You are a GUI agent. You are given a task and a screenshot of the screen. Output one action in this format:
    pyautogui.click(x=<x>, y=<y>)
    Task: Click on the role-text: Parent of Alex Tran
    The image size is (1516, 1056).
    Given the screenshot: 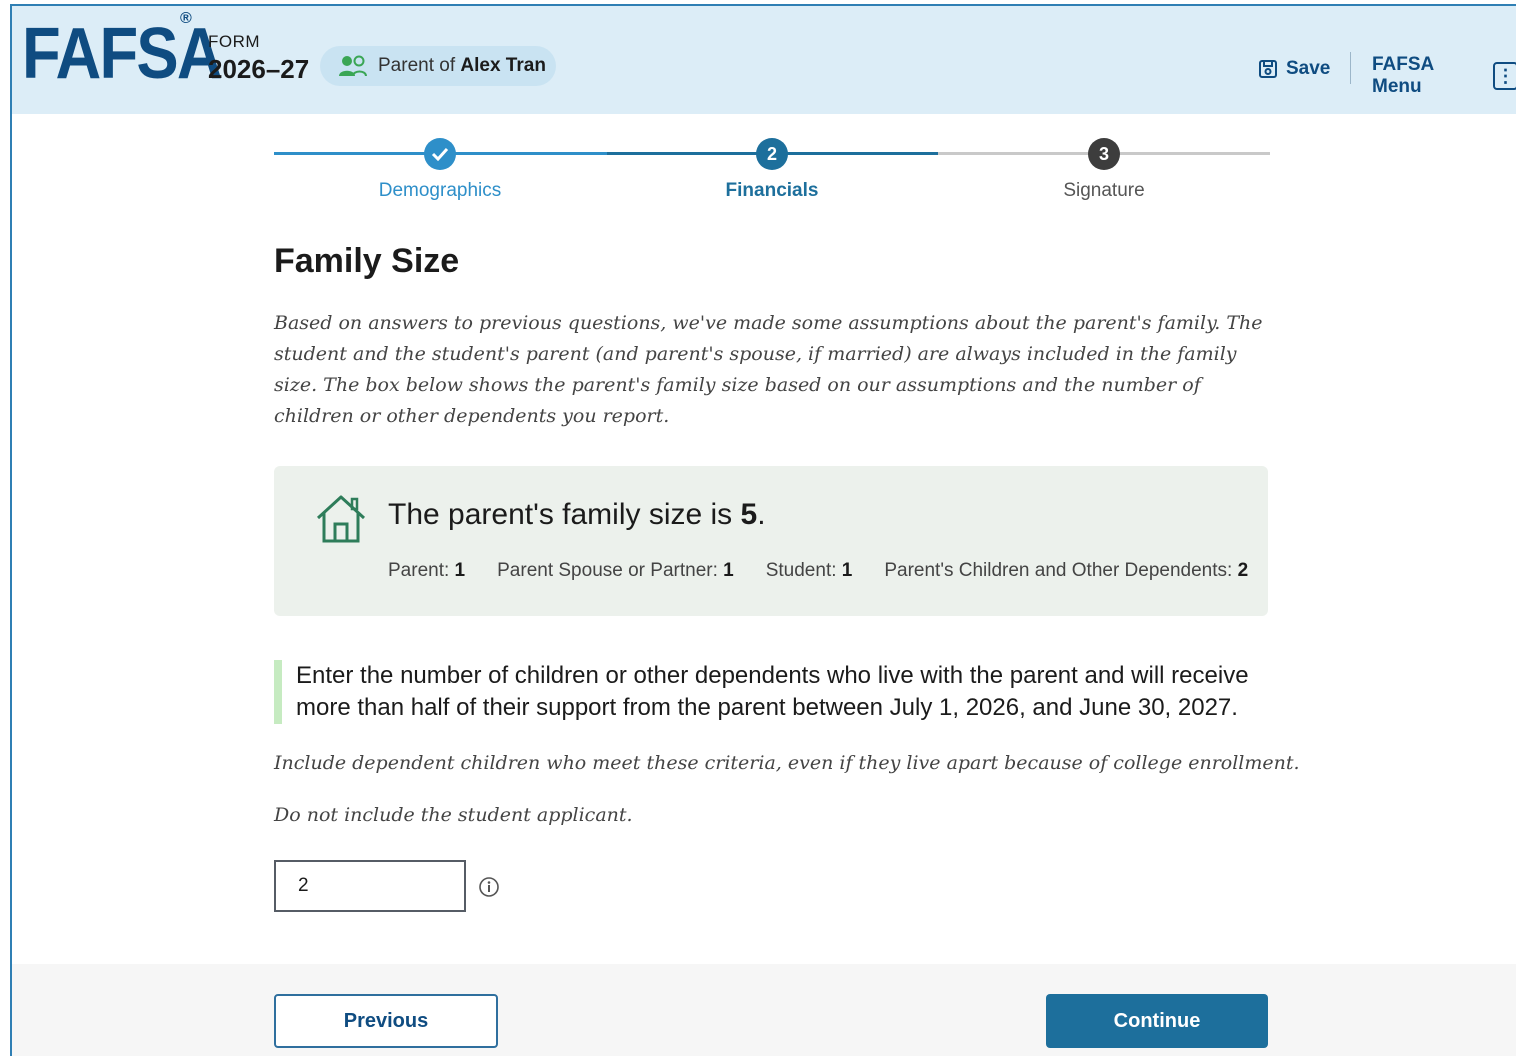 What is the action you would take?
    pyautogui.click(x=462, y=66)
    